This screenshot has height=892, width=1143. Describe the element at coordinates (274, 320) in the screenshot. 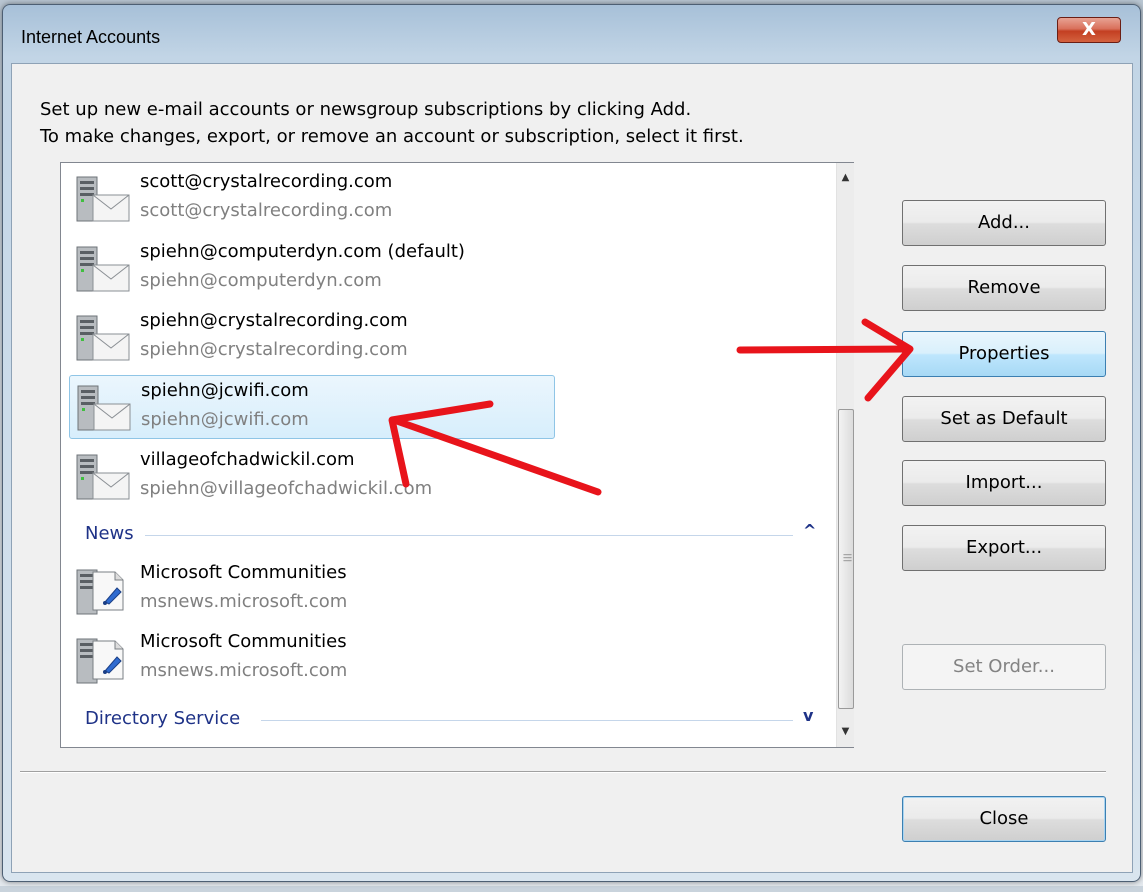

I see `account-name: spiehn@crystalrecording.com` at that location.